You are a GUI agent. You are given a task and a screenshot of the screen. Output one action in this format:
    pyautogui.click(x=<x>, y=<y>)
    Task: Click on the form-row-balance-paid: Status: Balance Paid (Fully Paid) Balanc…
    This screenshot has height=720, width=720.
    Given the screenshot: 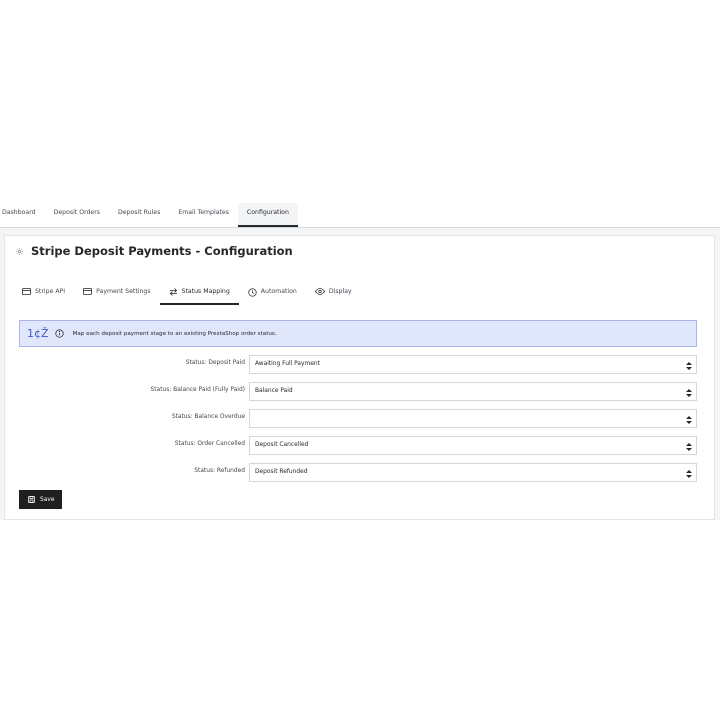 What is the action you would take?
    pyautogui.click(x=360, y=391)
    